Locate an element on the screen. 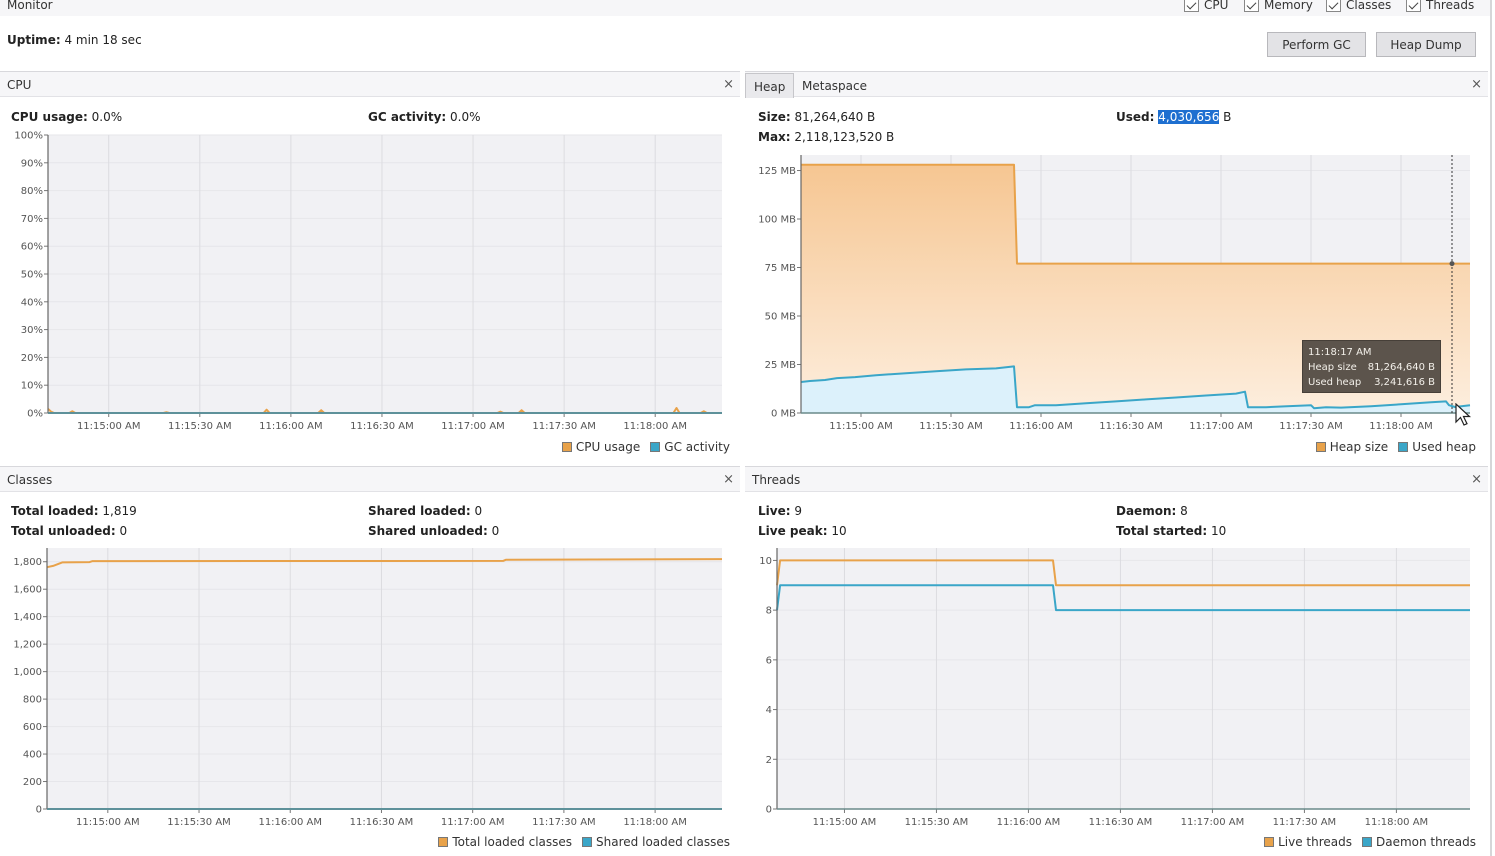 Image resolution: width=1495 pixels, height=856 pixels. stat-label: Size: is located at coordinates (774, 117).